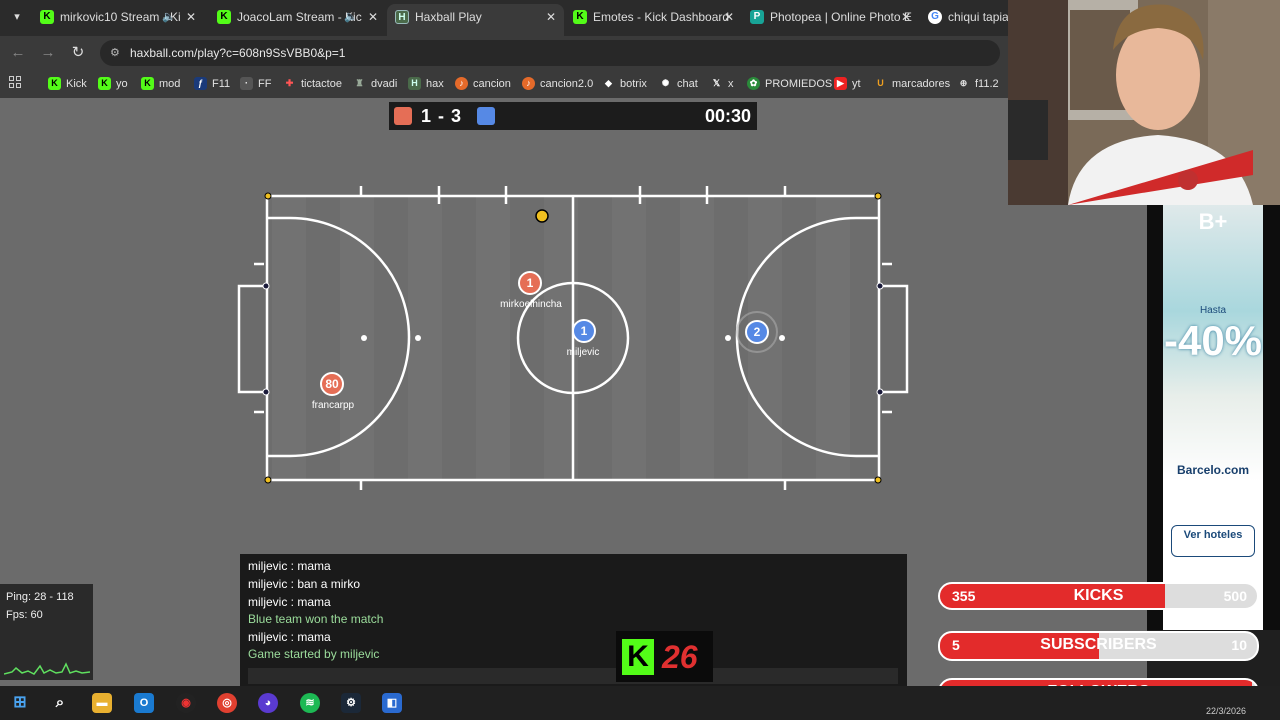 The image size is (1280, 720). Describe the element at coordinates (160, 84) in the screenshot. I see `bookmark-mod: Kmod` at that location.